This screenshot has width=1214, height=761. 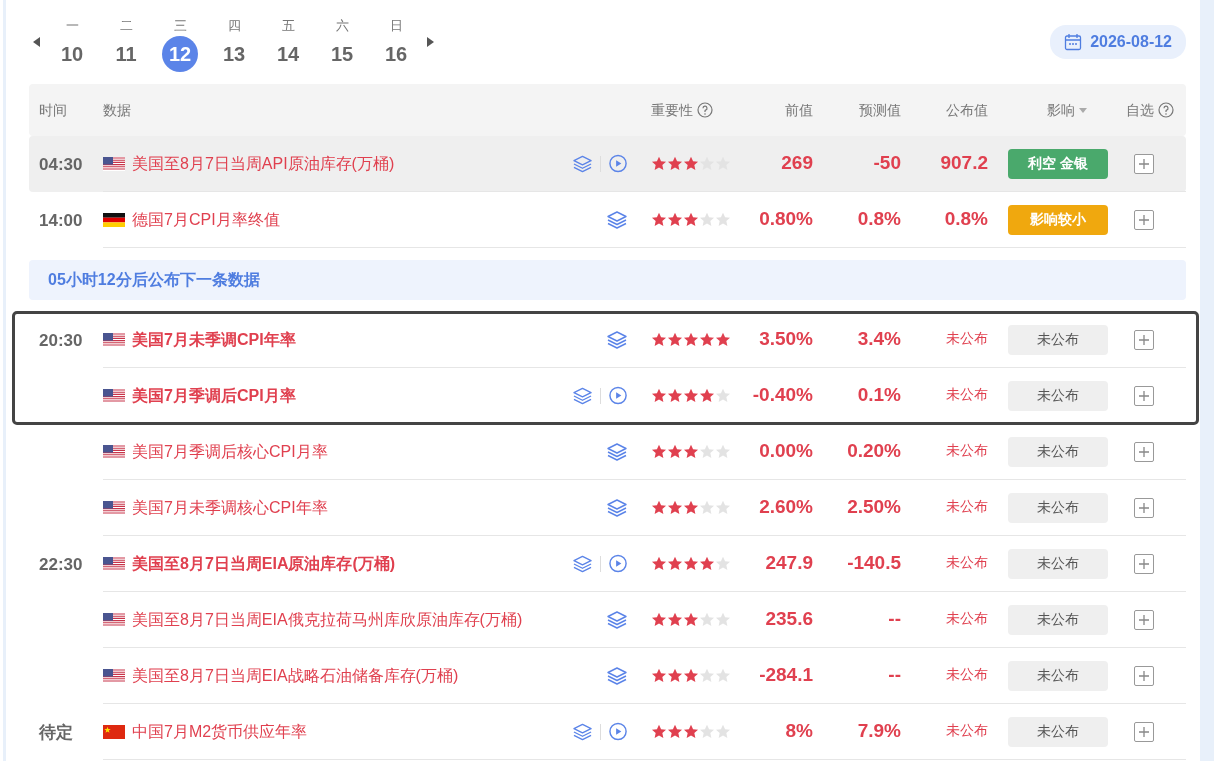 What do you see at coordinates (230, 451) in the screenshot?
I see `event-title: 美国7月季调后核心CPI月率` at bounding box center [230, 451].